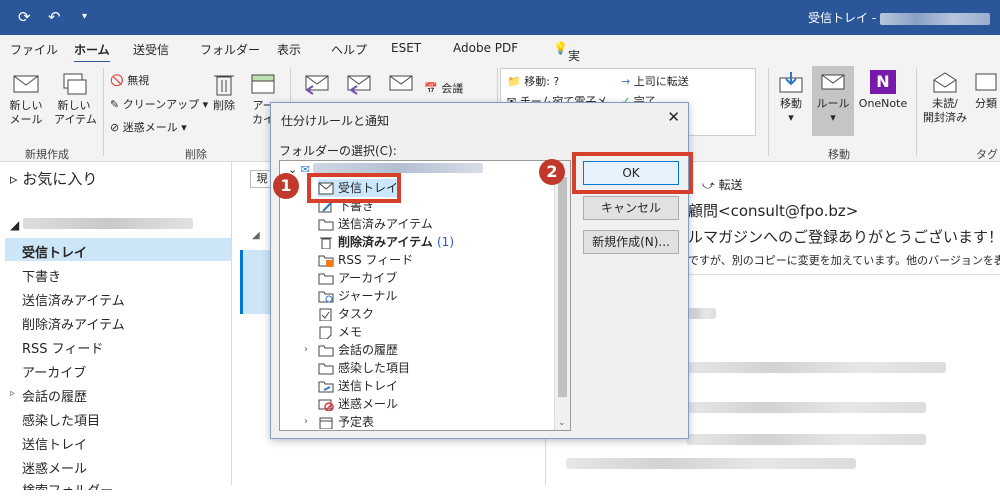 This screenshot has height=499, width=1000. What do you see at coordinates (357, 278) in the screenshot?
I see `tree-item-archive: アーカイブ` at bounding box center [357, 278].